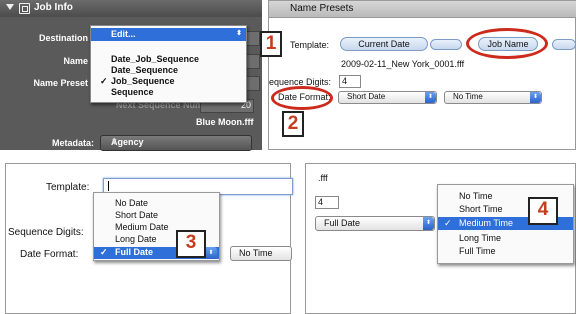 The width and height of the screenshot is (576, 314). I want to click on callout-badge-1: 1, so click(271, 44).